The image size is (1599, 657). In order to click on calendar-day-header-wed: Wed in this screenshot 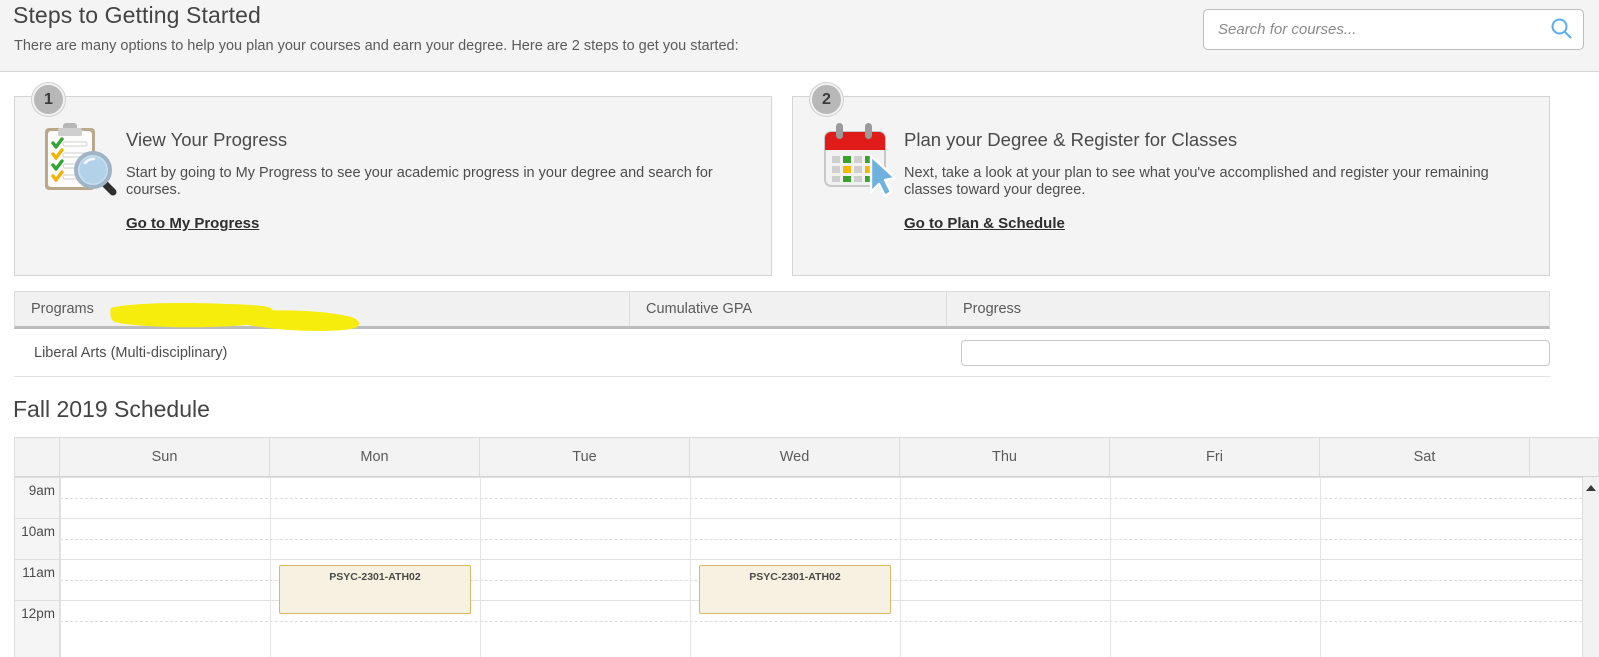, I will do `click(795, 457)`.